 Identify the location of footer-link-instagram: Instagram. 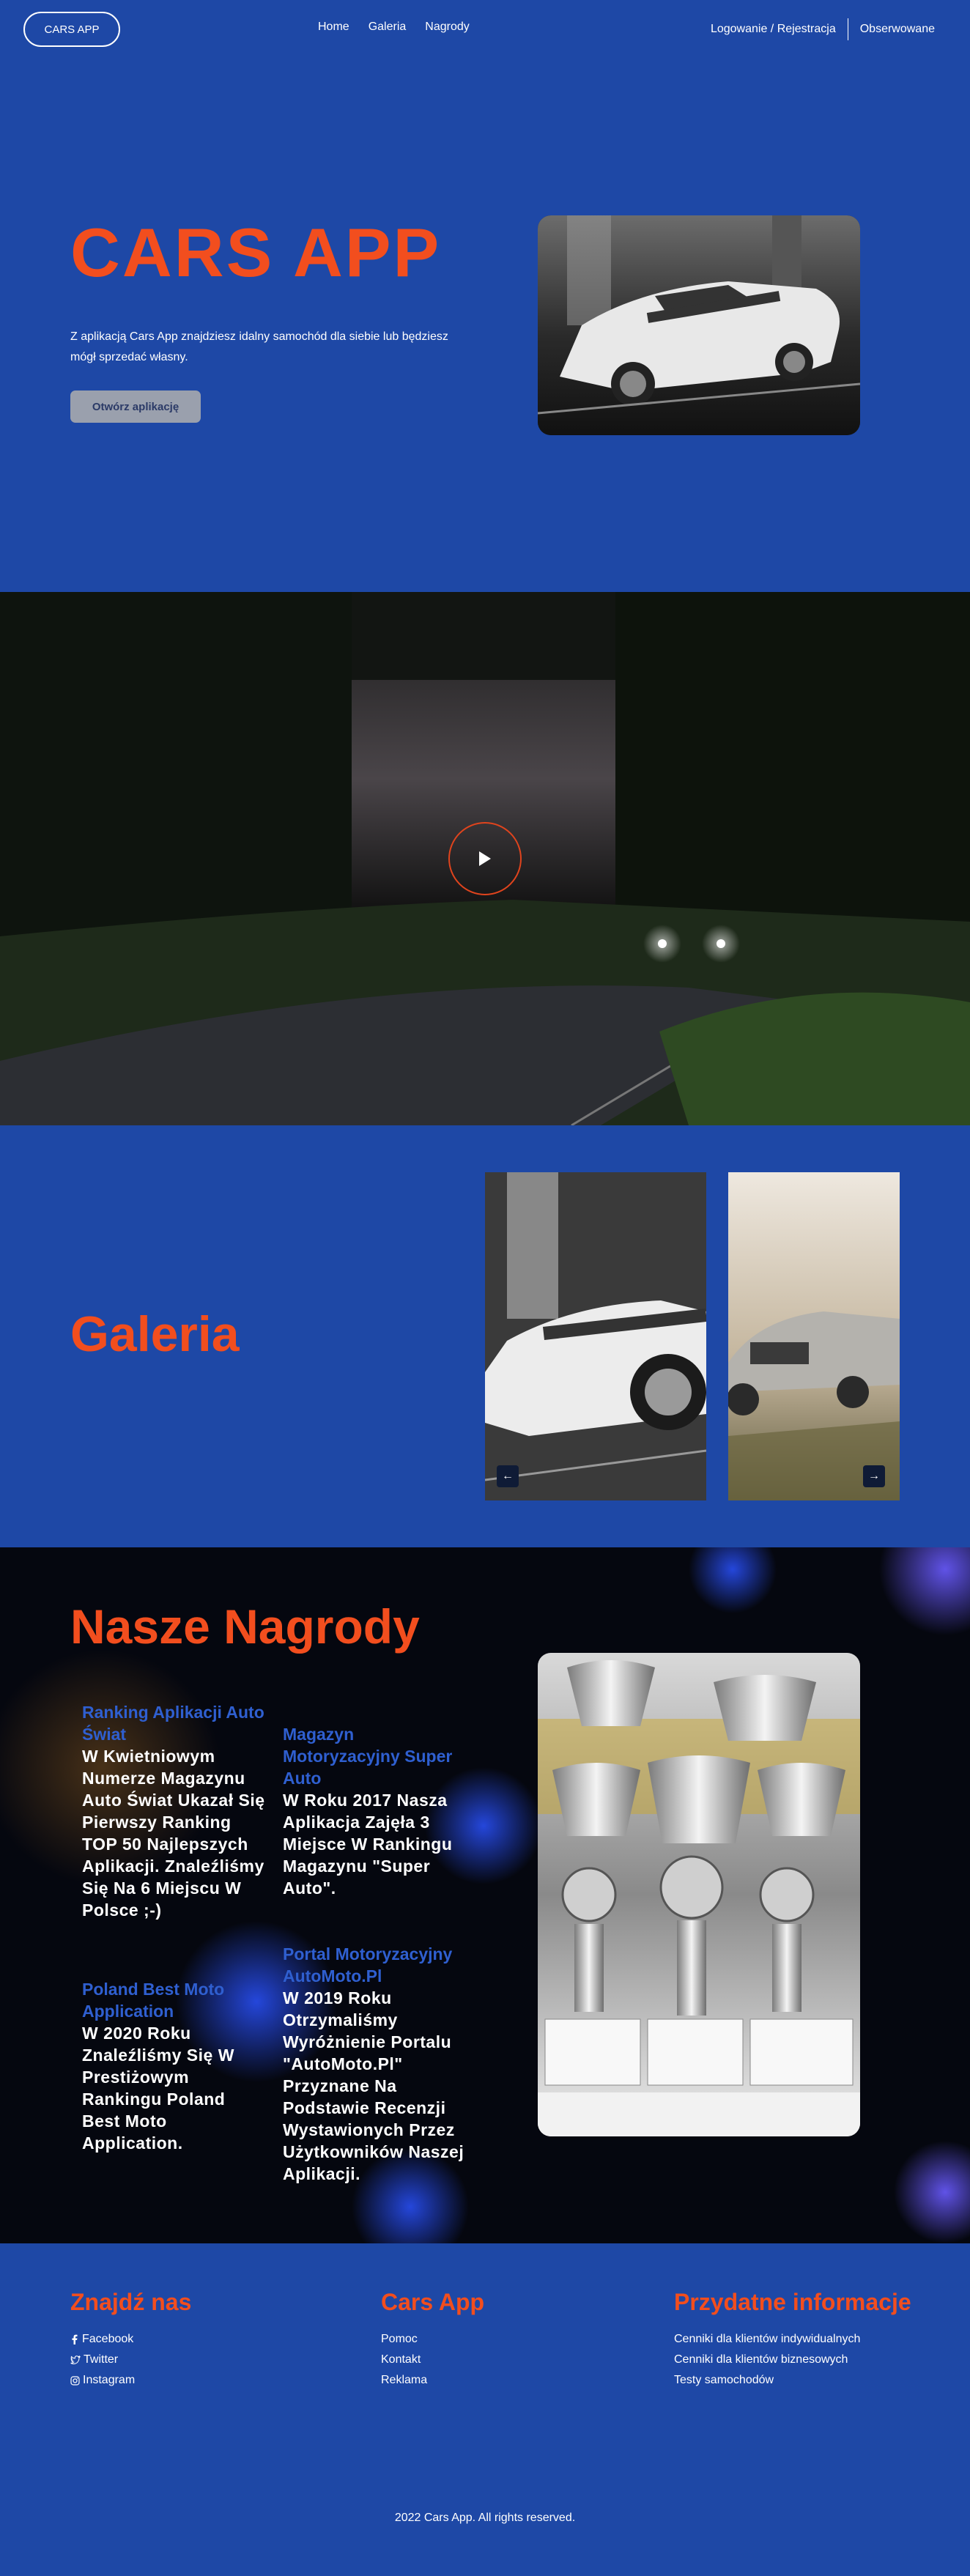
(130, 2380).